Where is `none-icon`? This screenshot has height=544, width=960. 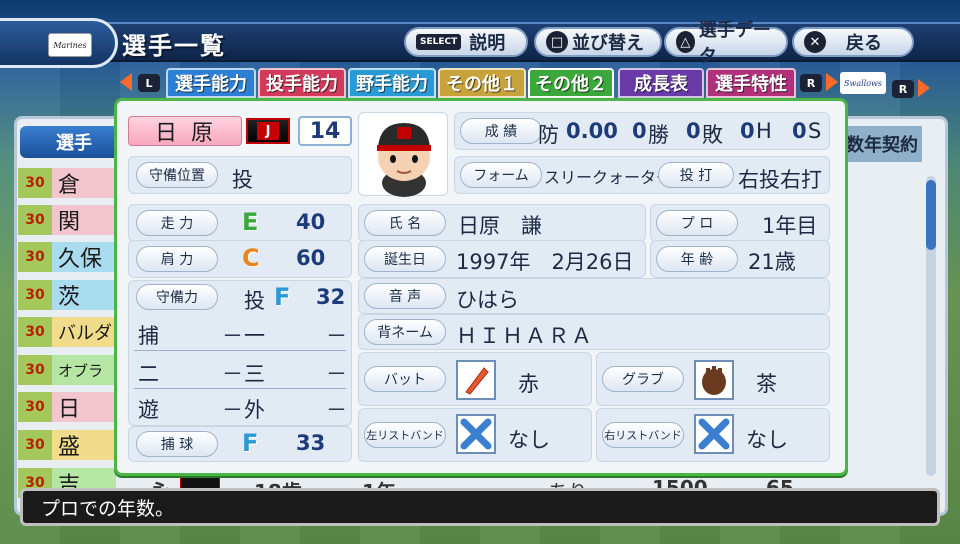
none-icon is located at coordinates (714, 434).